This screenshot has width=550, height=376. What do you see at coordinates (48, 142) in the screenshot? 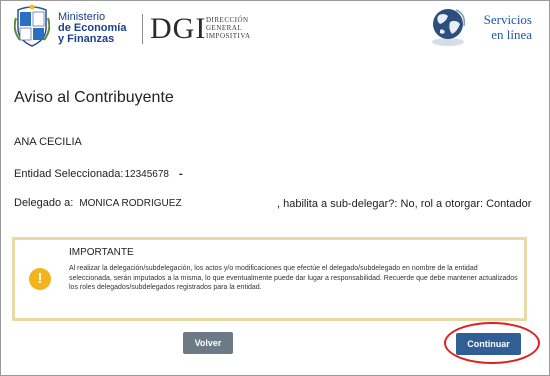
I see `taxpayer-name: ANA CECILIA` at bounding box center [48, 142].